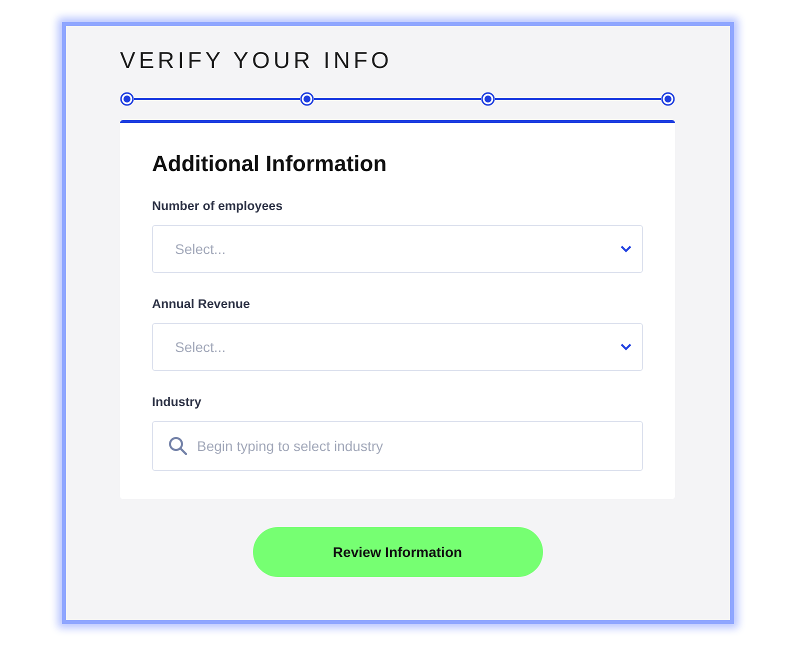  I want to click on field-label: Industry, so click(177, 402).